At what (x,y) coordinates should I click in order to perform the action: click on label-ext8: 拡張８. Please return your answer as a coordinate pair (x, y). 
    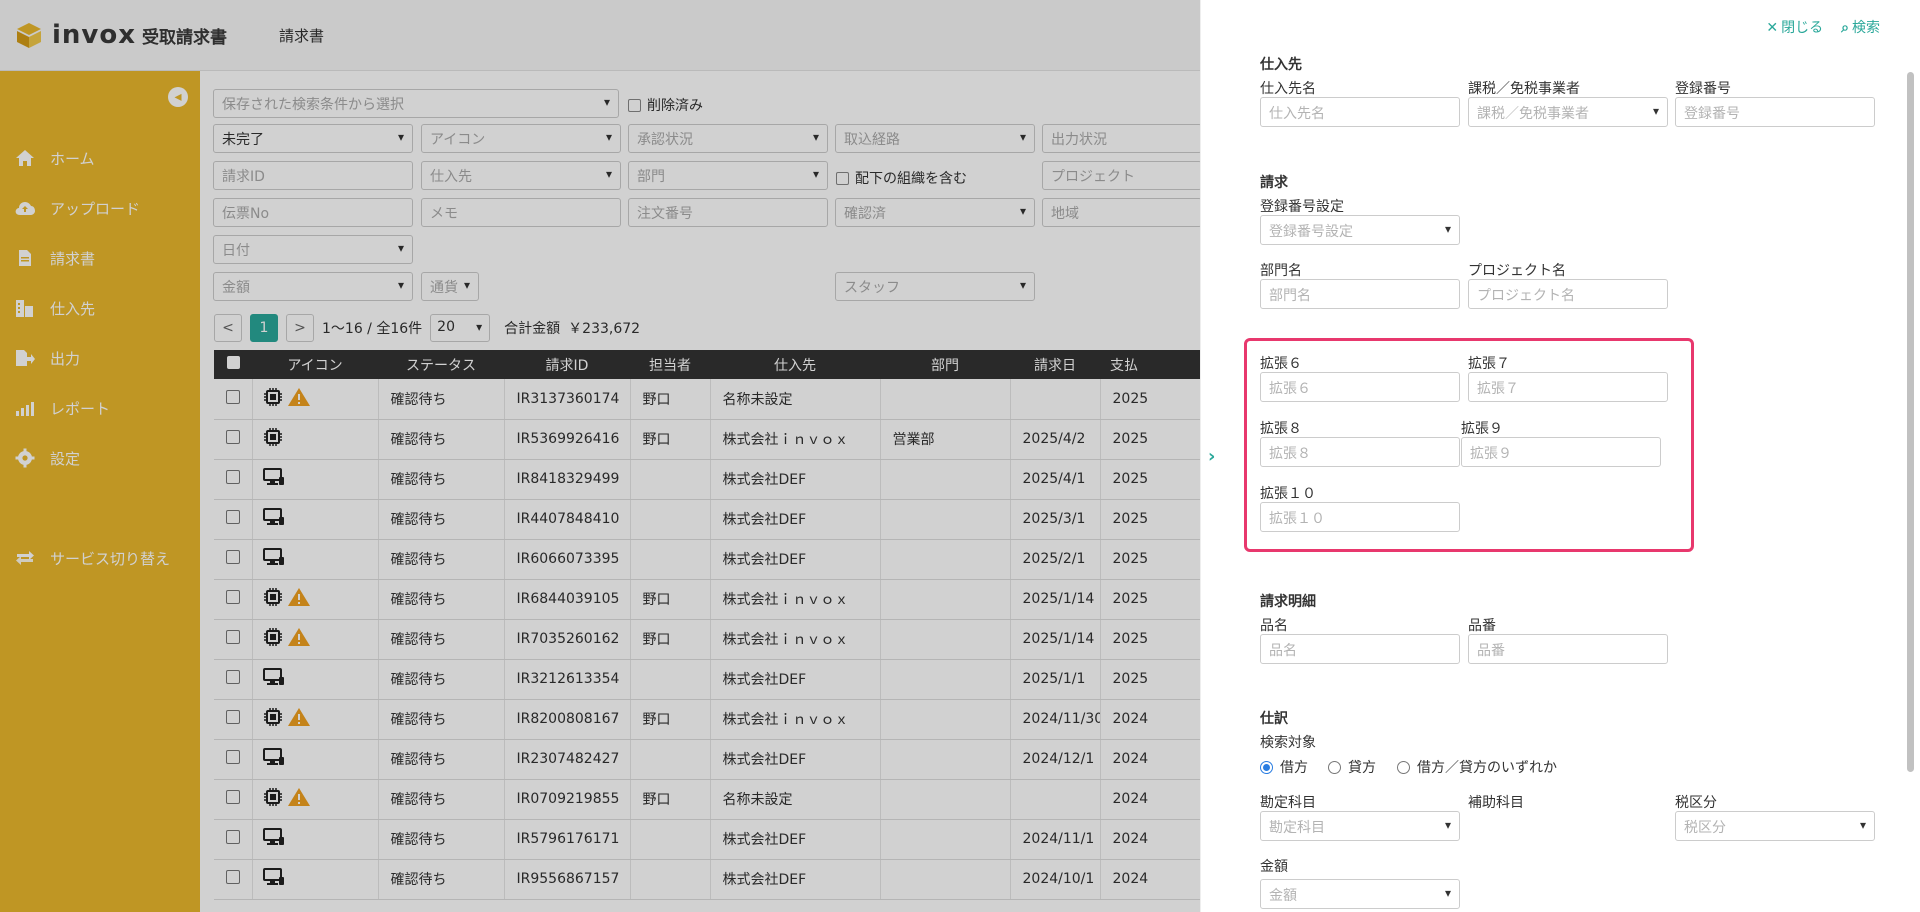
    Looking at the image, I should click on (1281, 429).